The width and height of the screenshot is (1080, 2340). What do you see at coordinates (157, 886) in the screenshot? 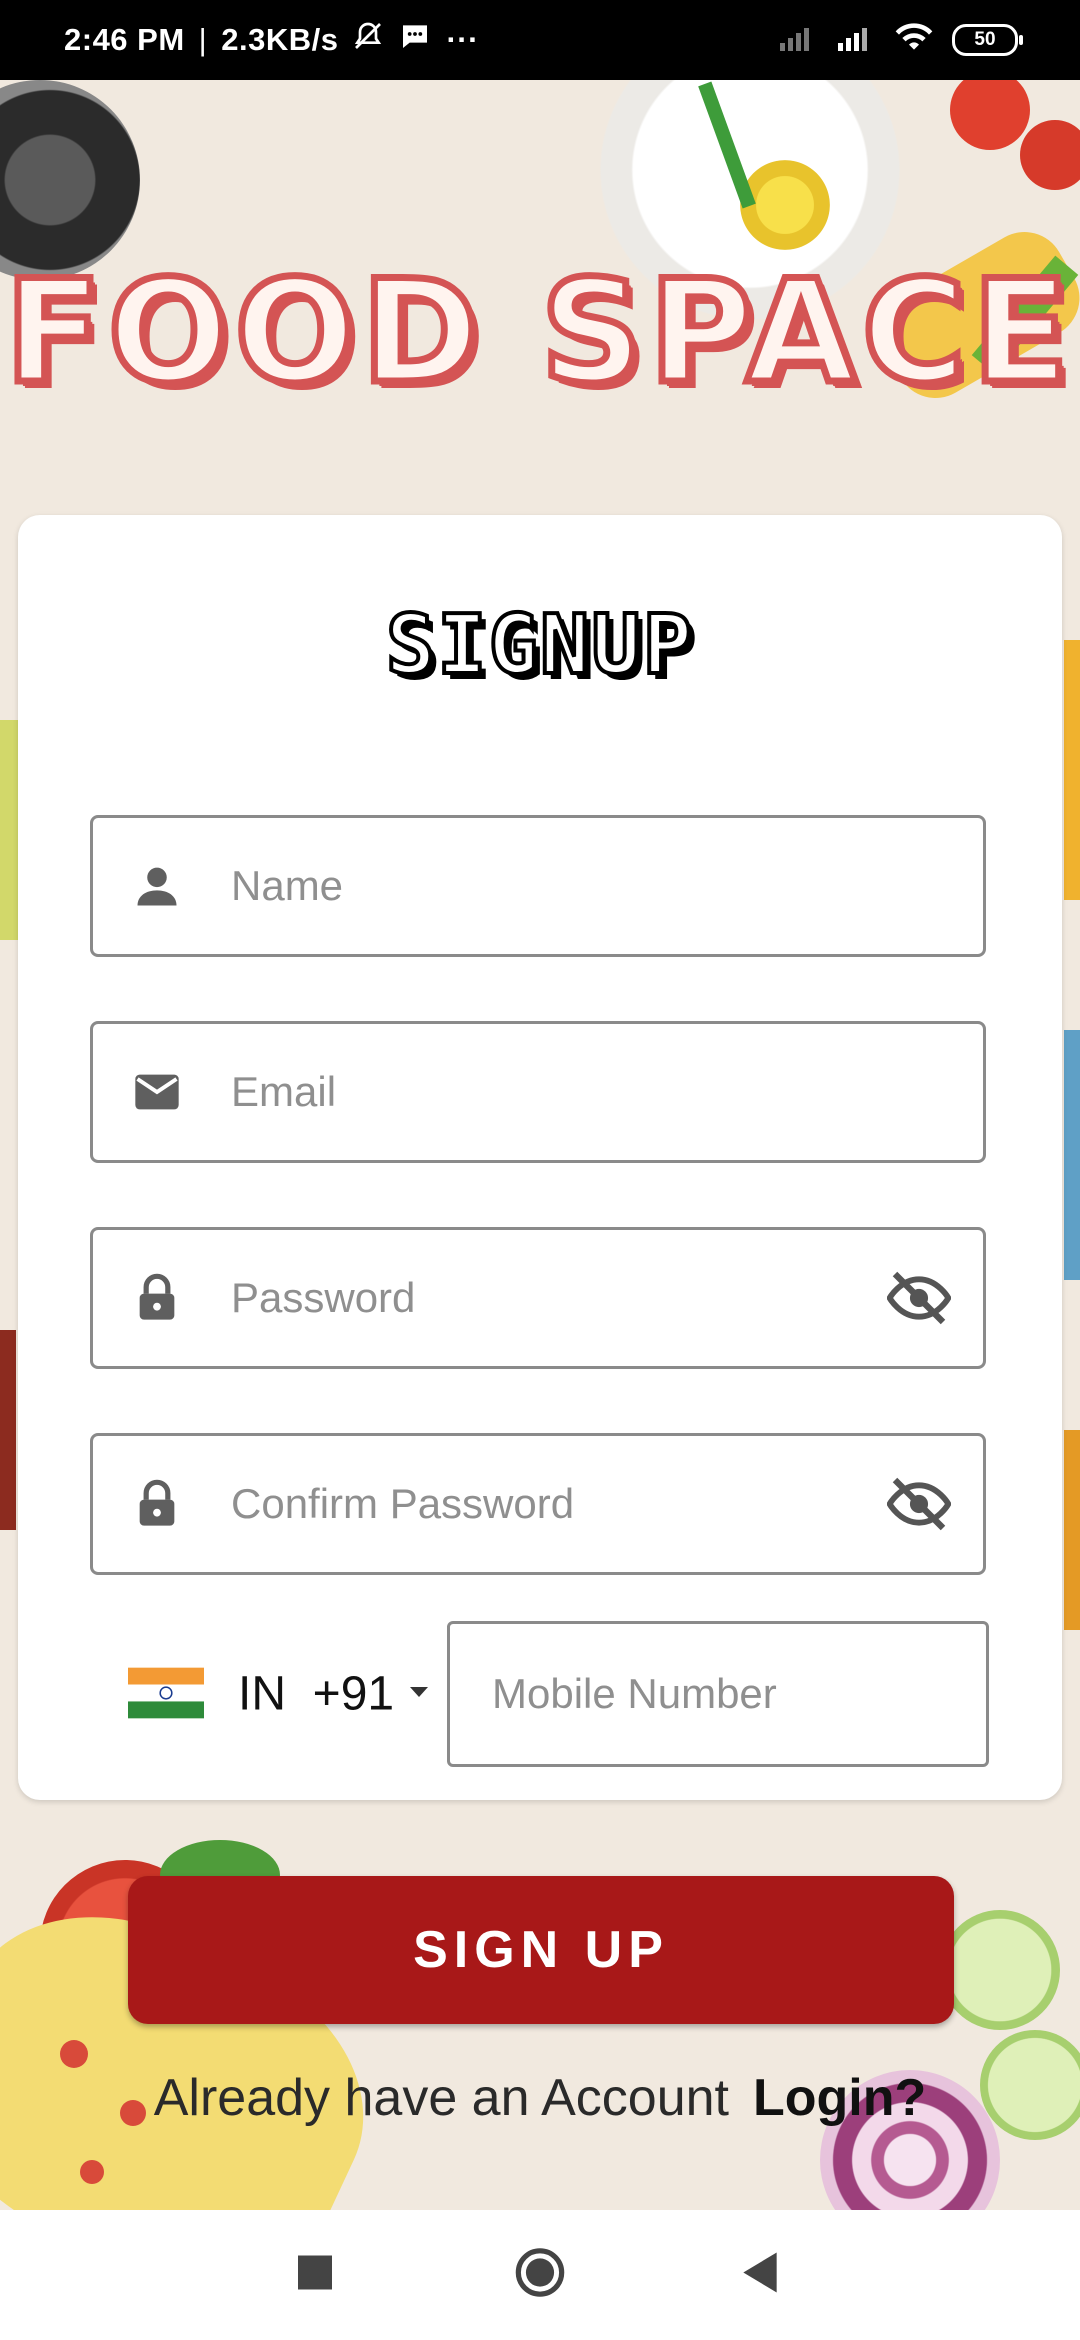
I see `person-icon` at bounding box center [157, 886].